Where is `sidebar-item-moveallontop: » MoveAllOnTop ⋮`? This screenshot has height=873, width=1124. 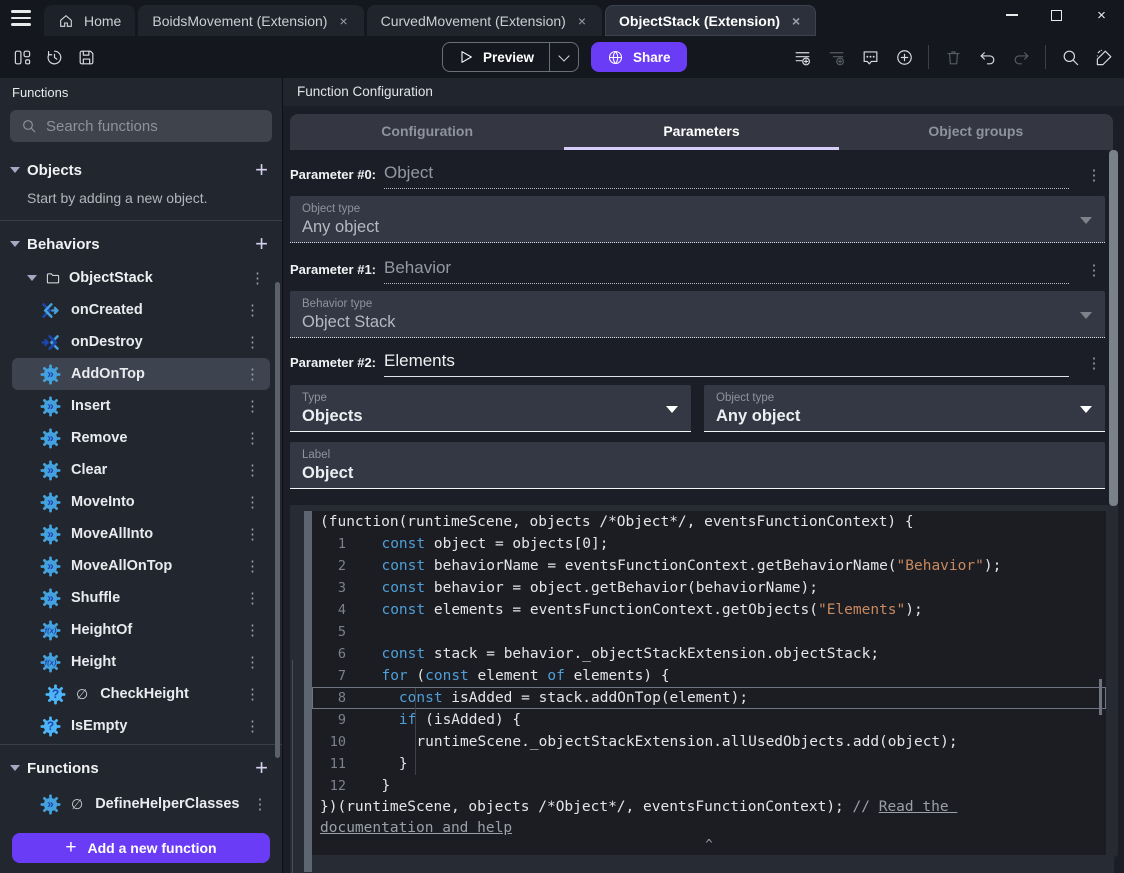
sidebar-item-moveallontop: » MoveAllOnTop ⋮ is located at coordinates (141, 566).